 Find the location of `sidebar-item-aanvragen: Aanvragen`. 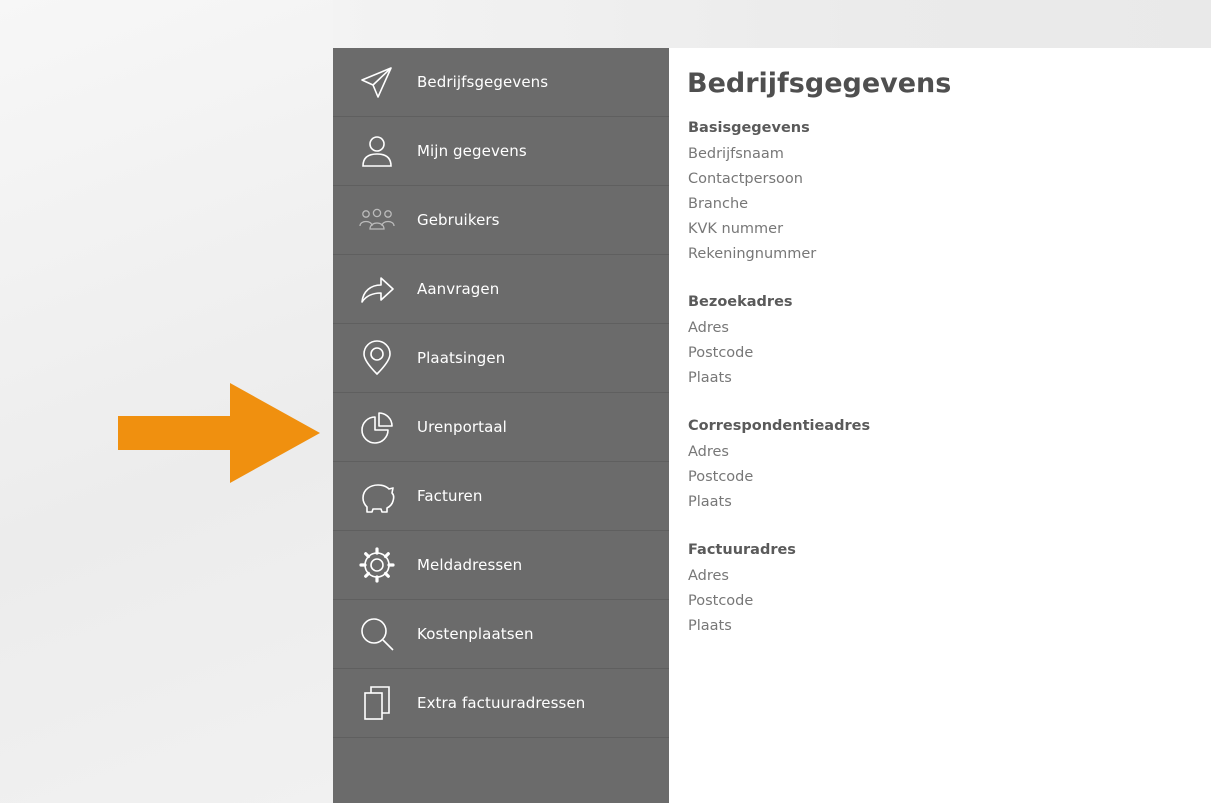

sidebar-item-aanvragen: Aanvragen is located at coordinates (501, 289).